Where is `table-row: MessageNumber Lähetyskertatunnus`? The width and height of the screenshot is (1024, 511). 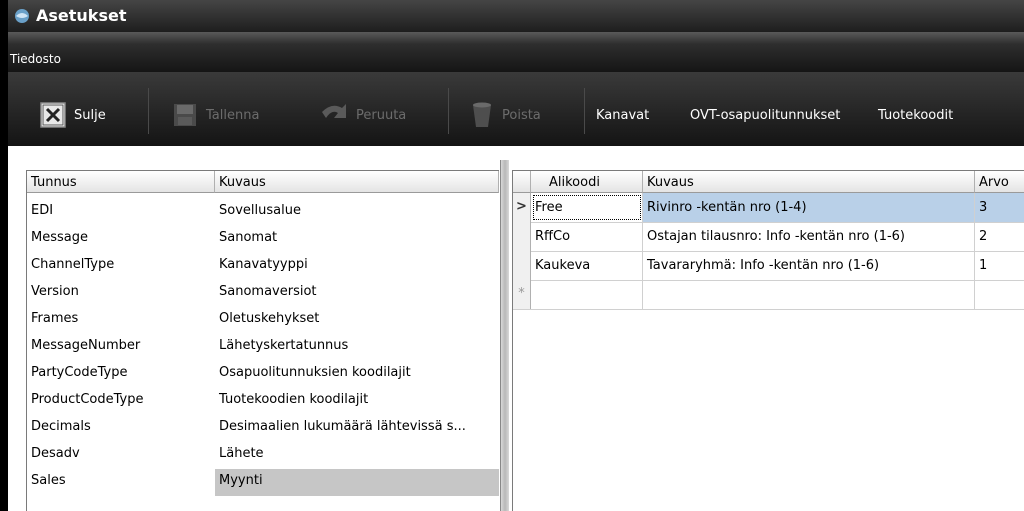 table-row: MessageNumber Lähetyskertatunnus is located at coordinates (263, 347).